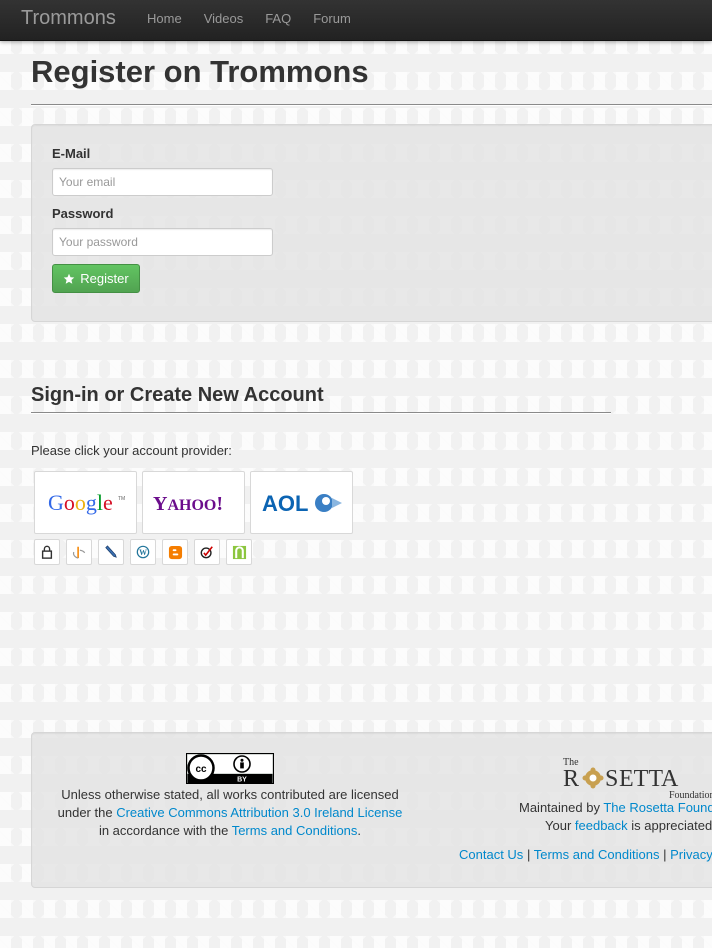 This screenshot has width=712, height=948. What do you see at coordinates (68, 18) in the screenshot?
I see `brand-link: Trommons` at bounding box center [68, 18].